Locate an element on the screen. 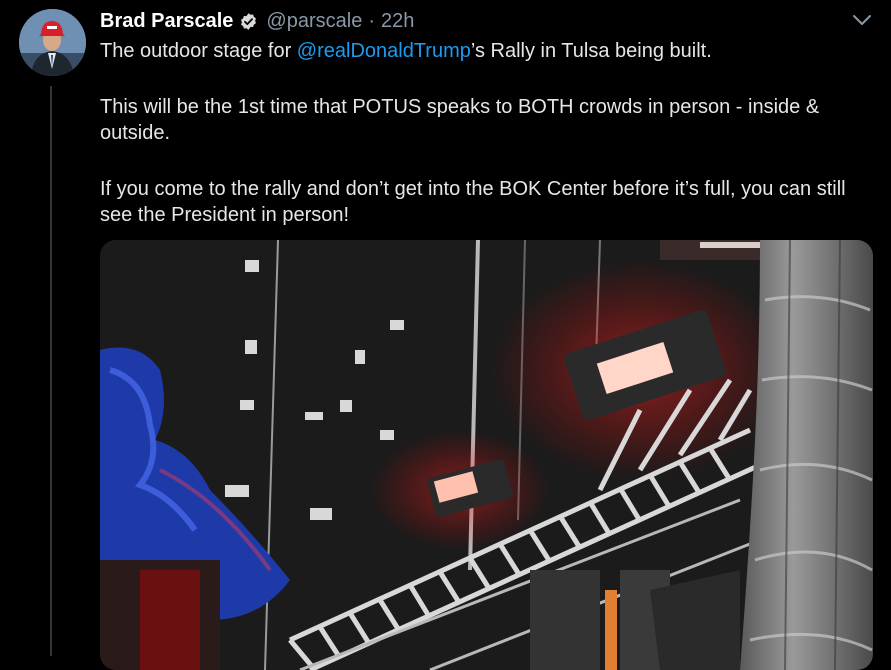  tweet-timestamp: 22h is located at coordinates (397, 21).